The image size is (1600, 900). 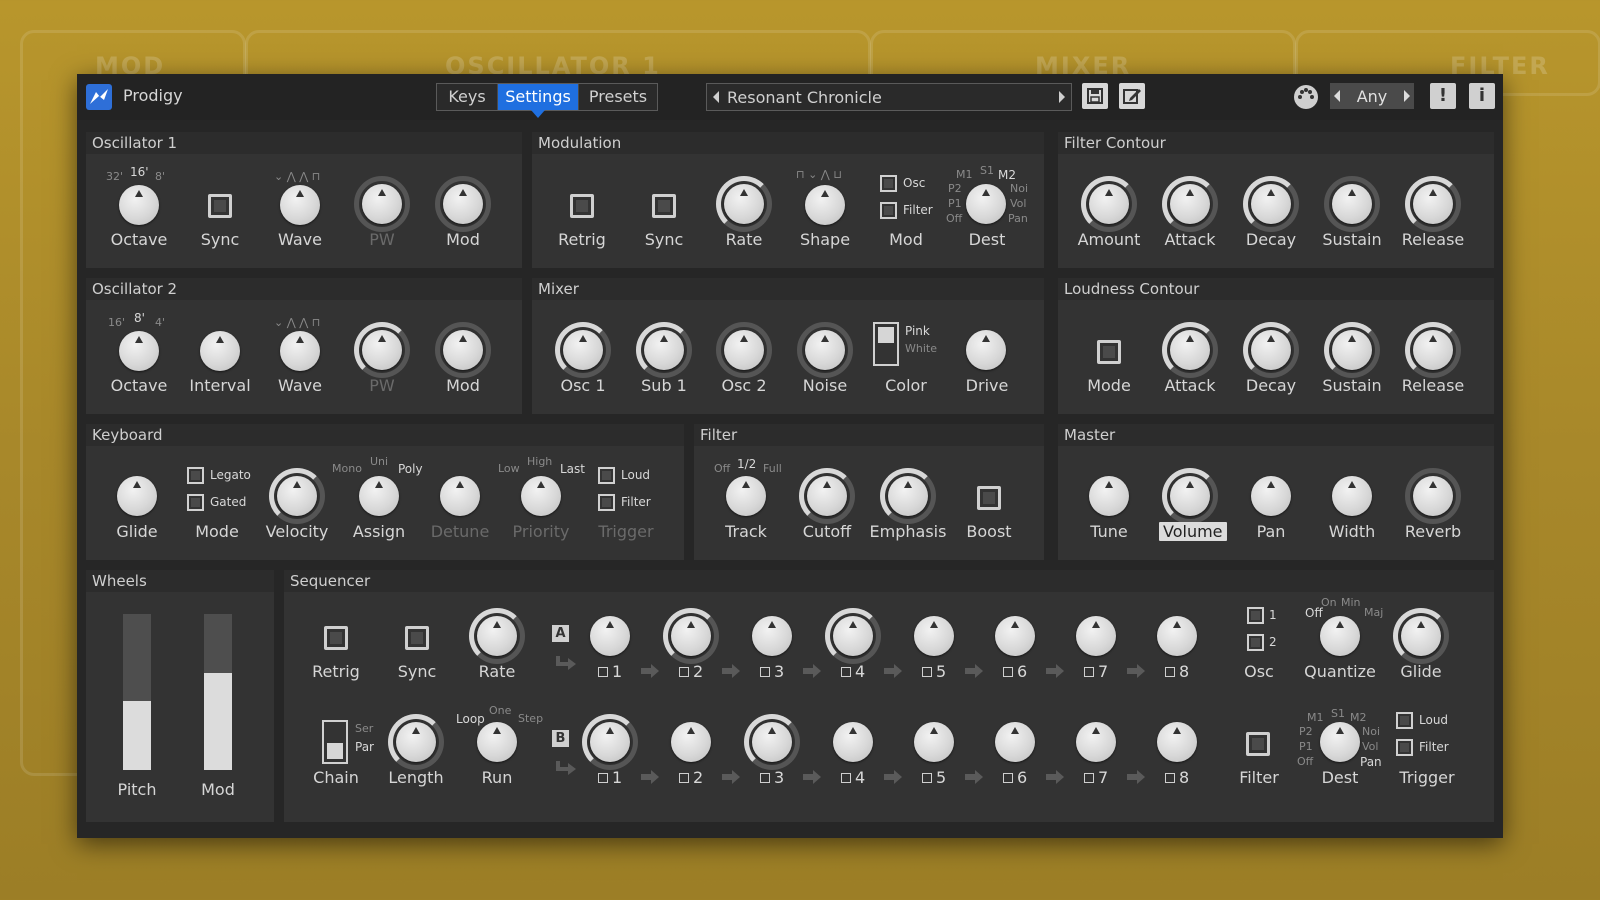 I want to click on cutoff-knob, so click(x=827, y=496).